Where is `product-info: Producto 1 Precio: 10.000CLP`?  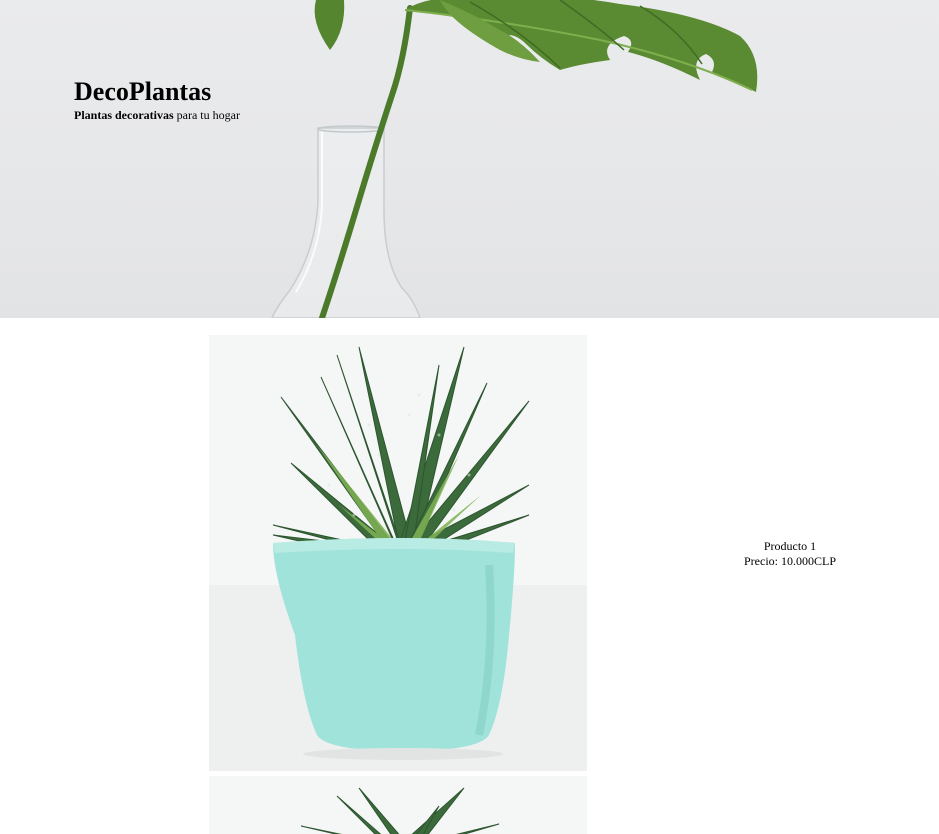
product-info: Producto 1 Precio: 10.000CLP is located at coordinates (790, 554).